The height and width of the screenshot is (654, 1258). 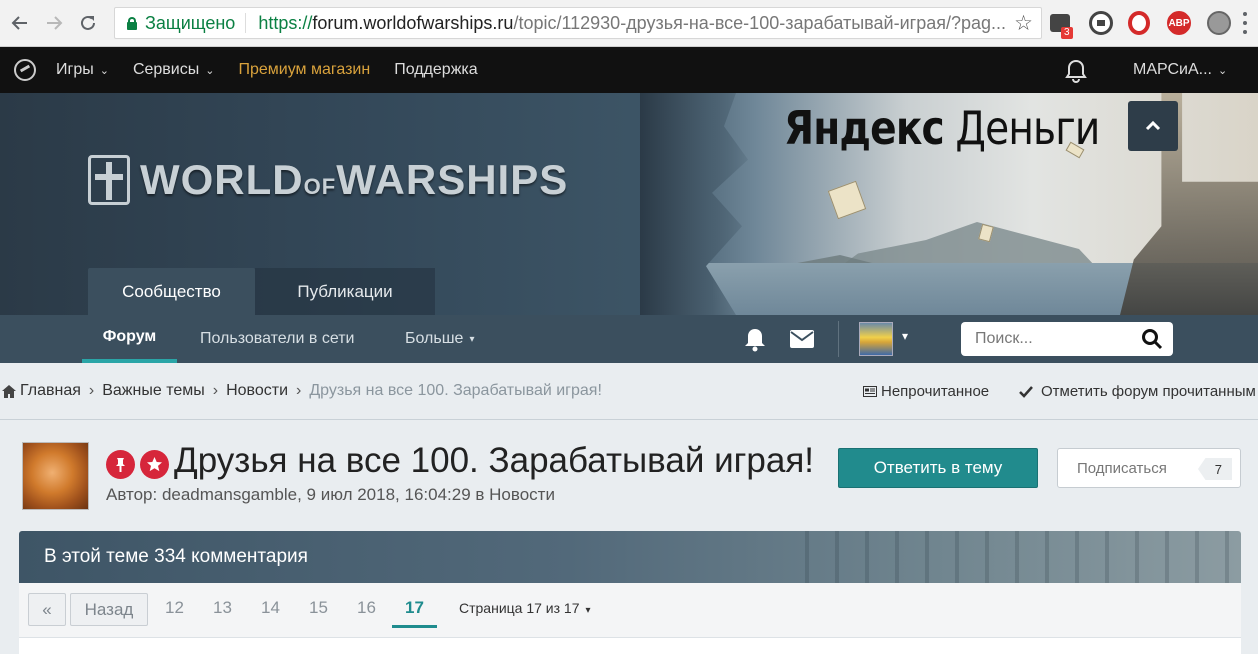 I want to click on globe-extension-icon, so click(x=1219, y=23).